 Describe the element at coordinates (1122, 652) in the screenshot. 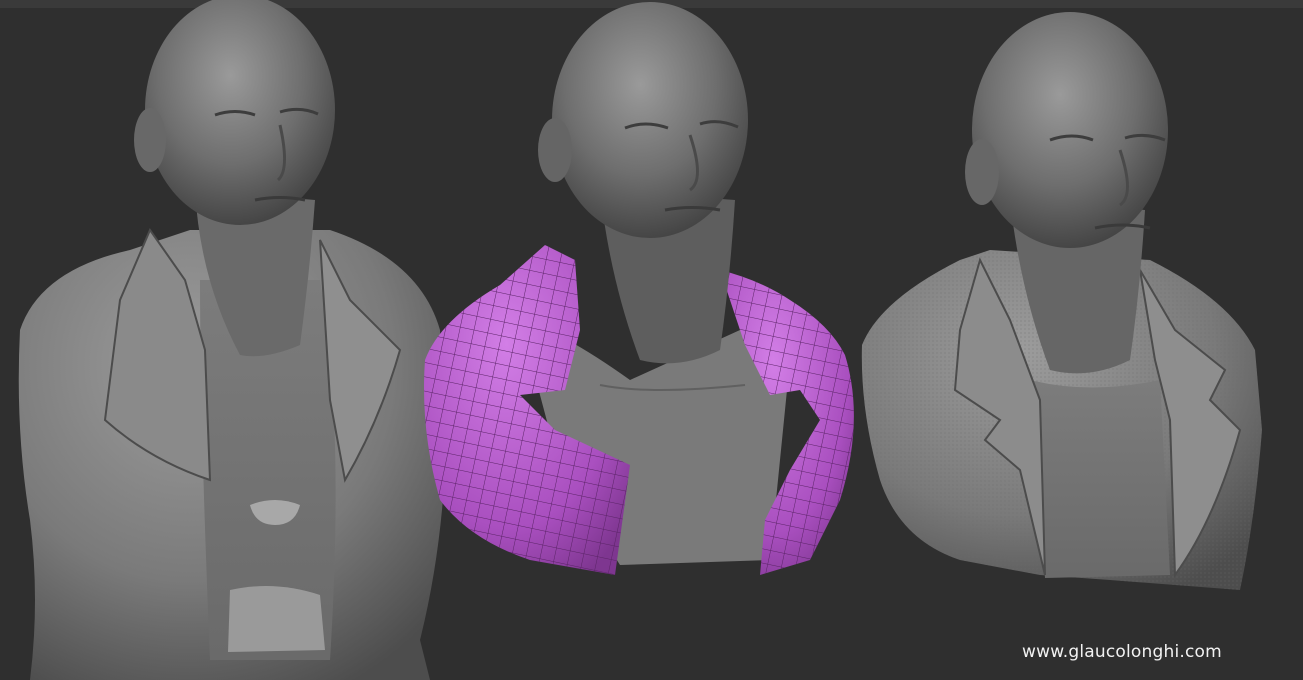

I see `watermark-url: www.glaucolonghi.com` at that location.